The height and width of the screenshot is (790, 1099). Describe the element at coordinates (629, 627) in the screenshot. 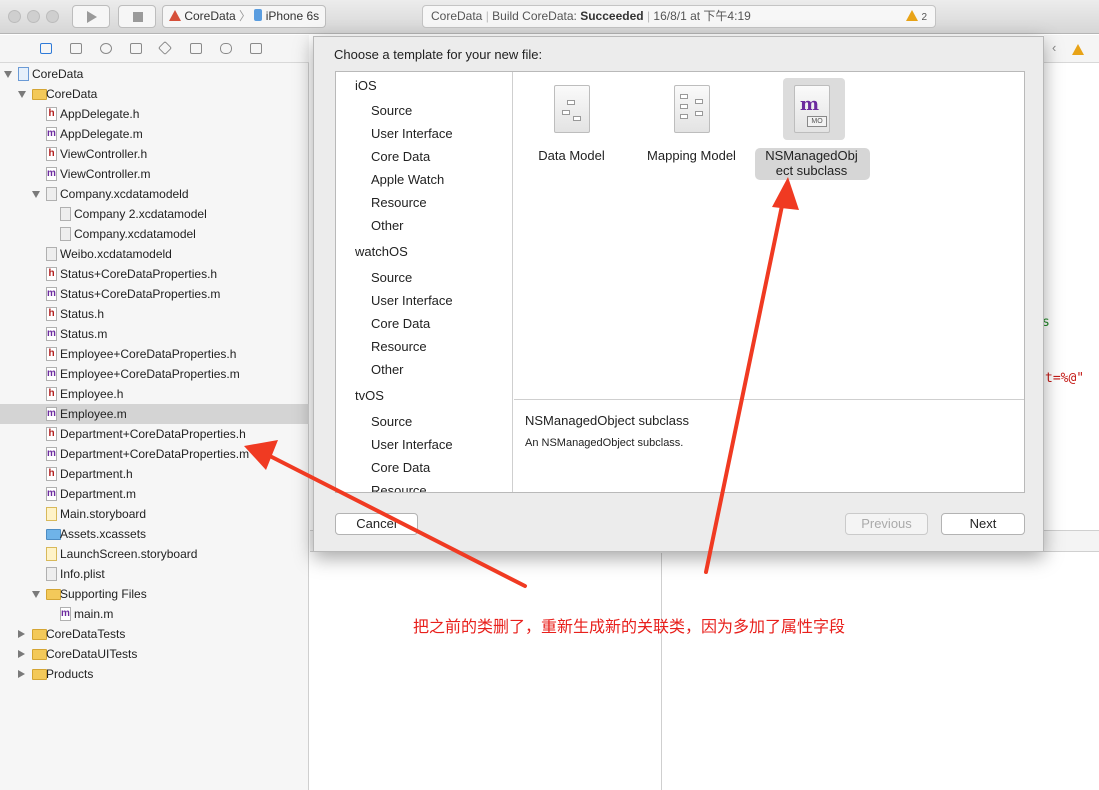

I see `annotation-text: 把之前的类删了，重新生成新的关联类，因为多加了属性字段` at that location.